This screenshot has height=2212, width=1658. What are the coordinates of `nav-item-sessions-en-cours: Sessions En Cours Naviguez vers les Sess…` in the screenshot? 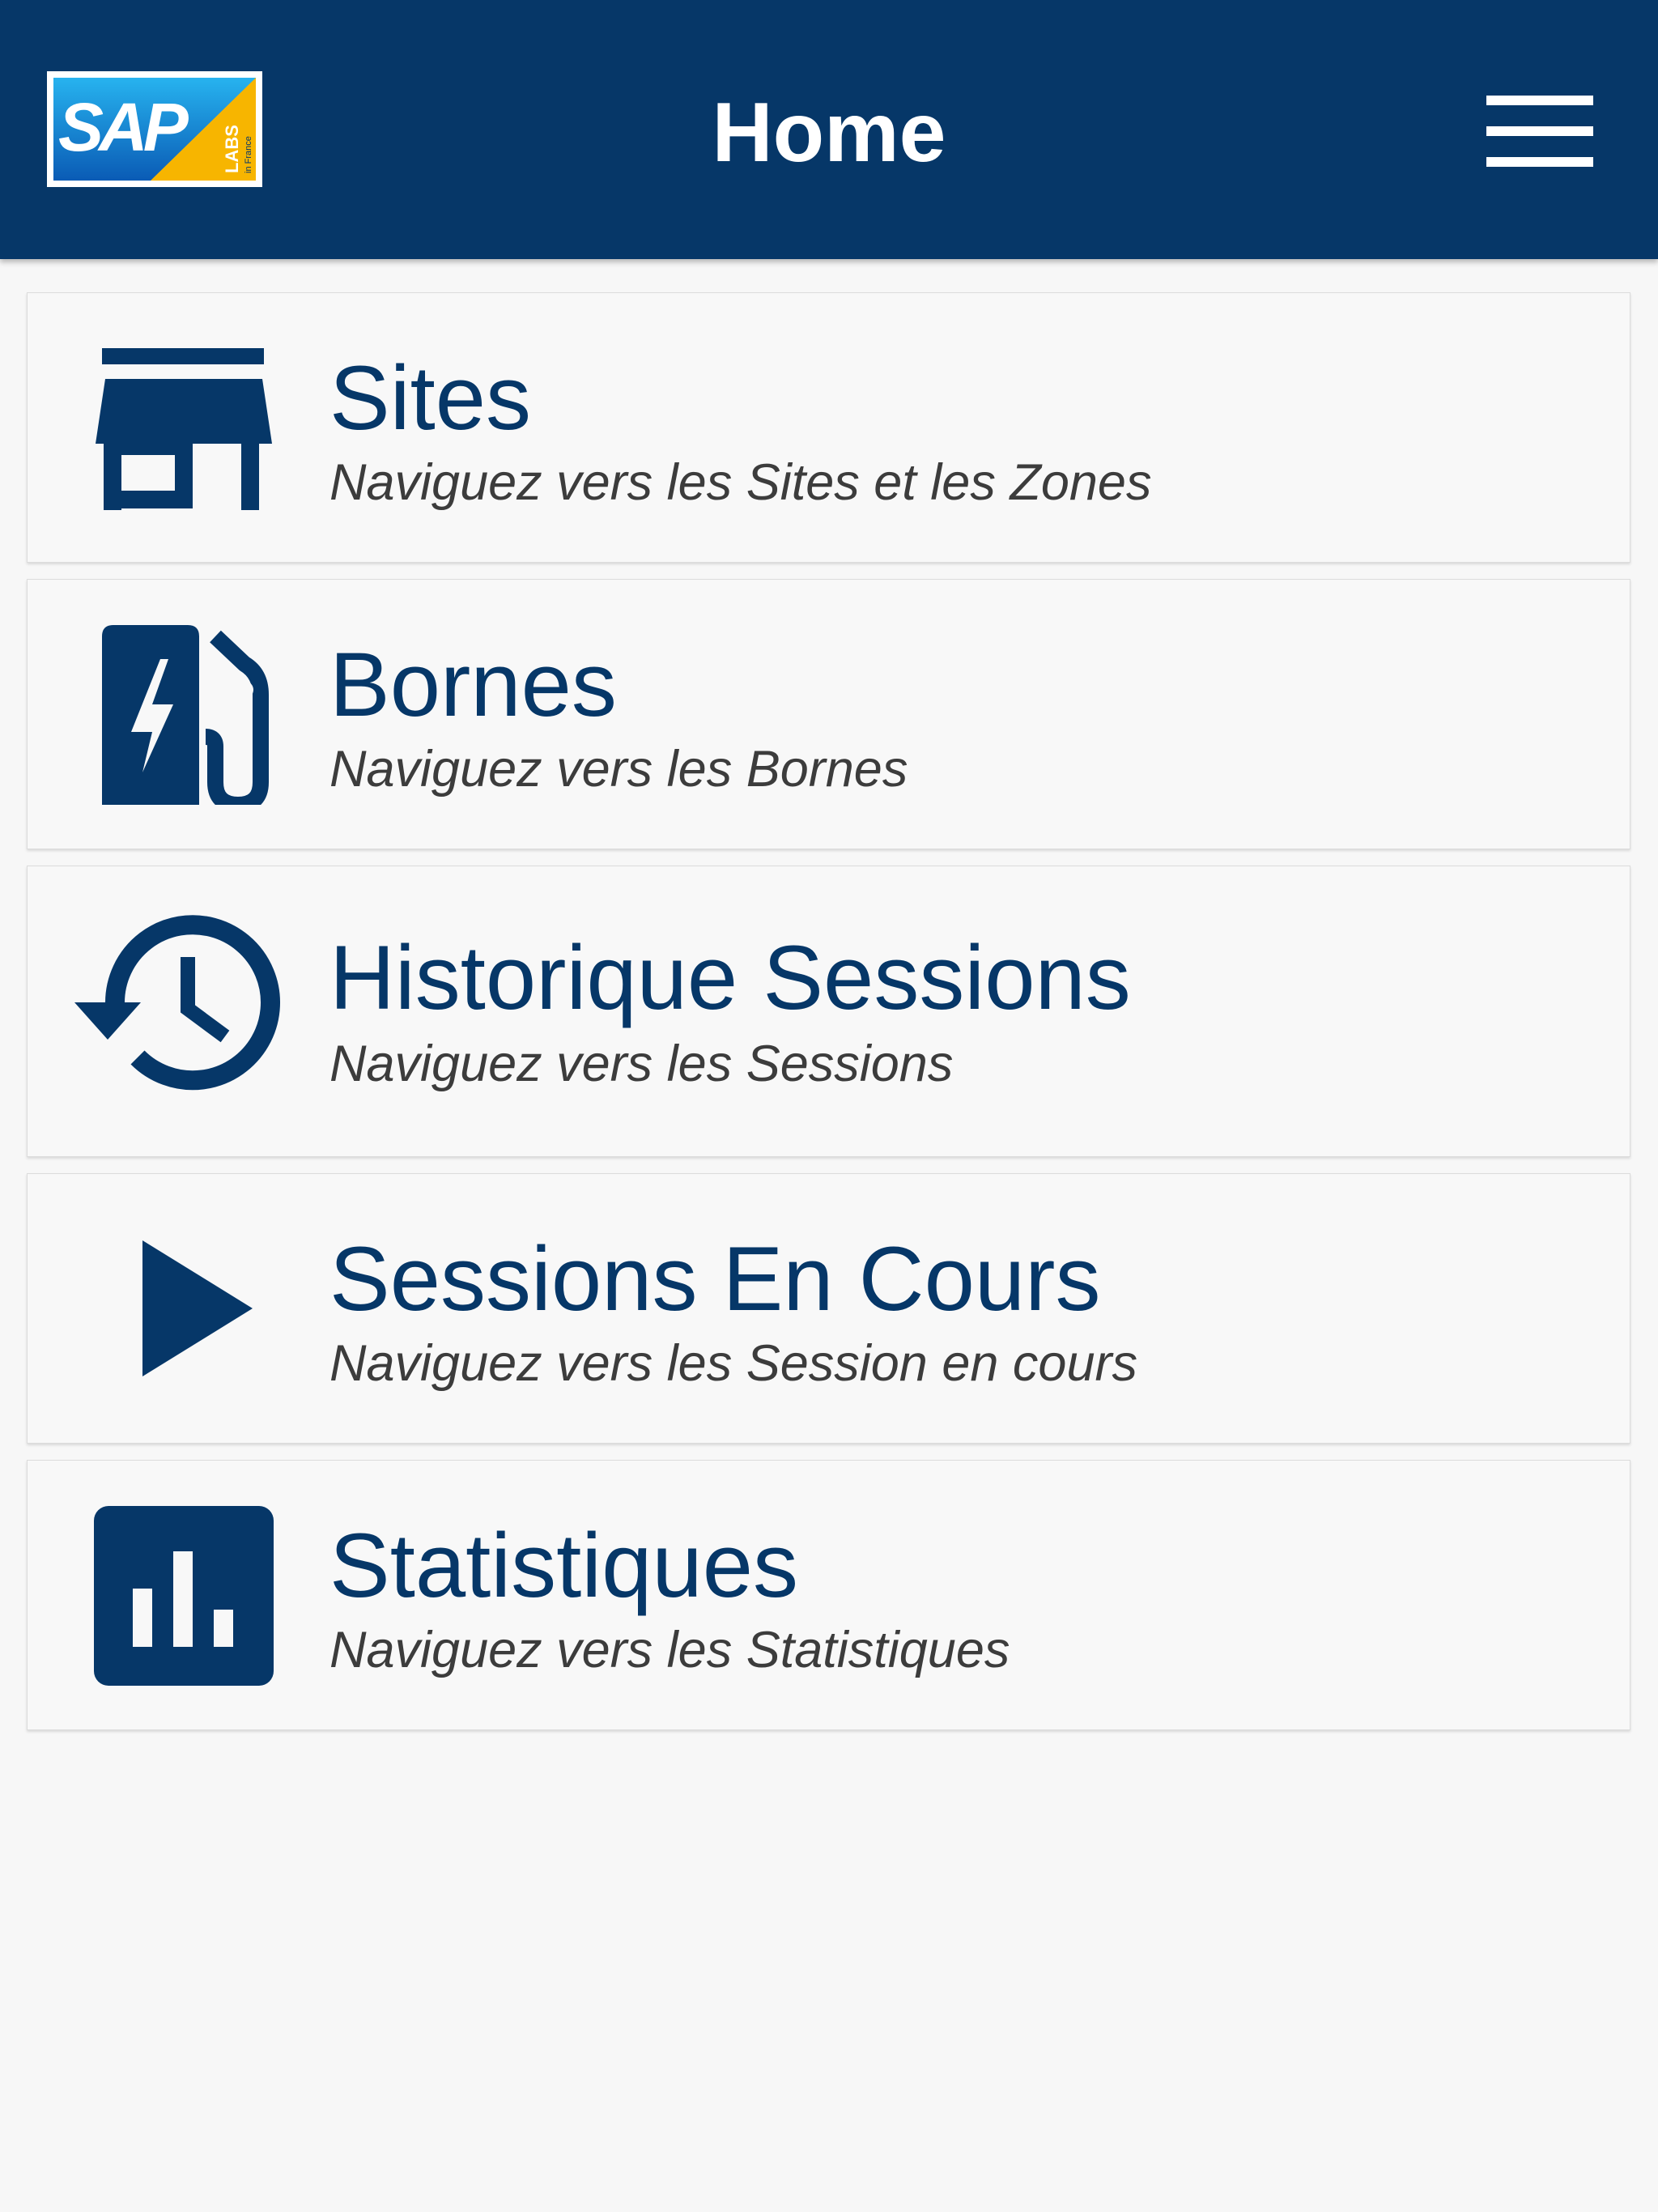 It's located at (828, 1308).